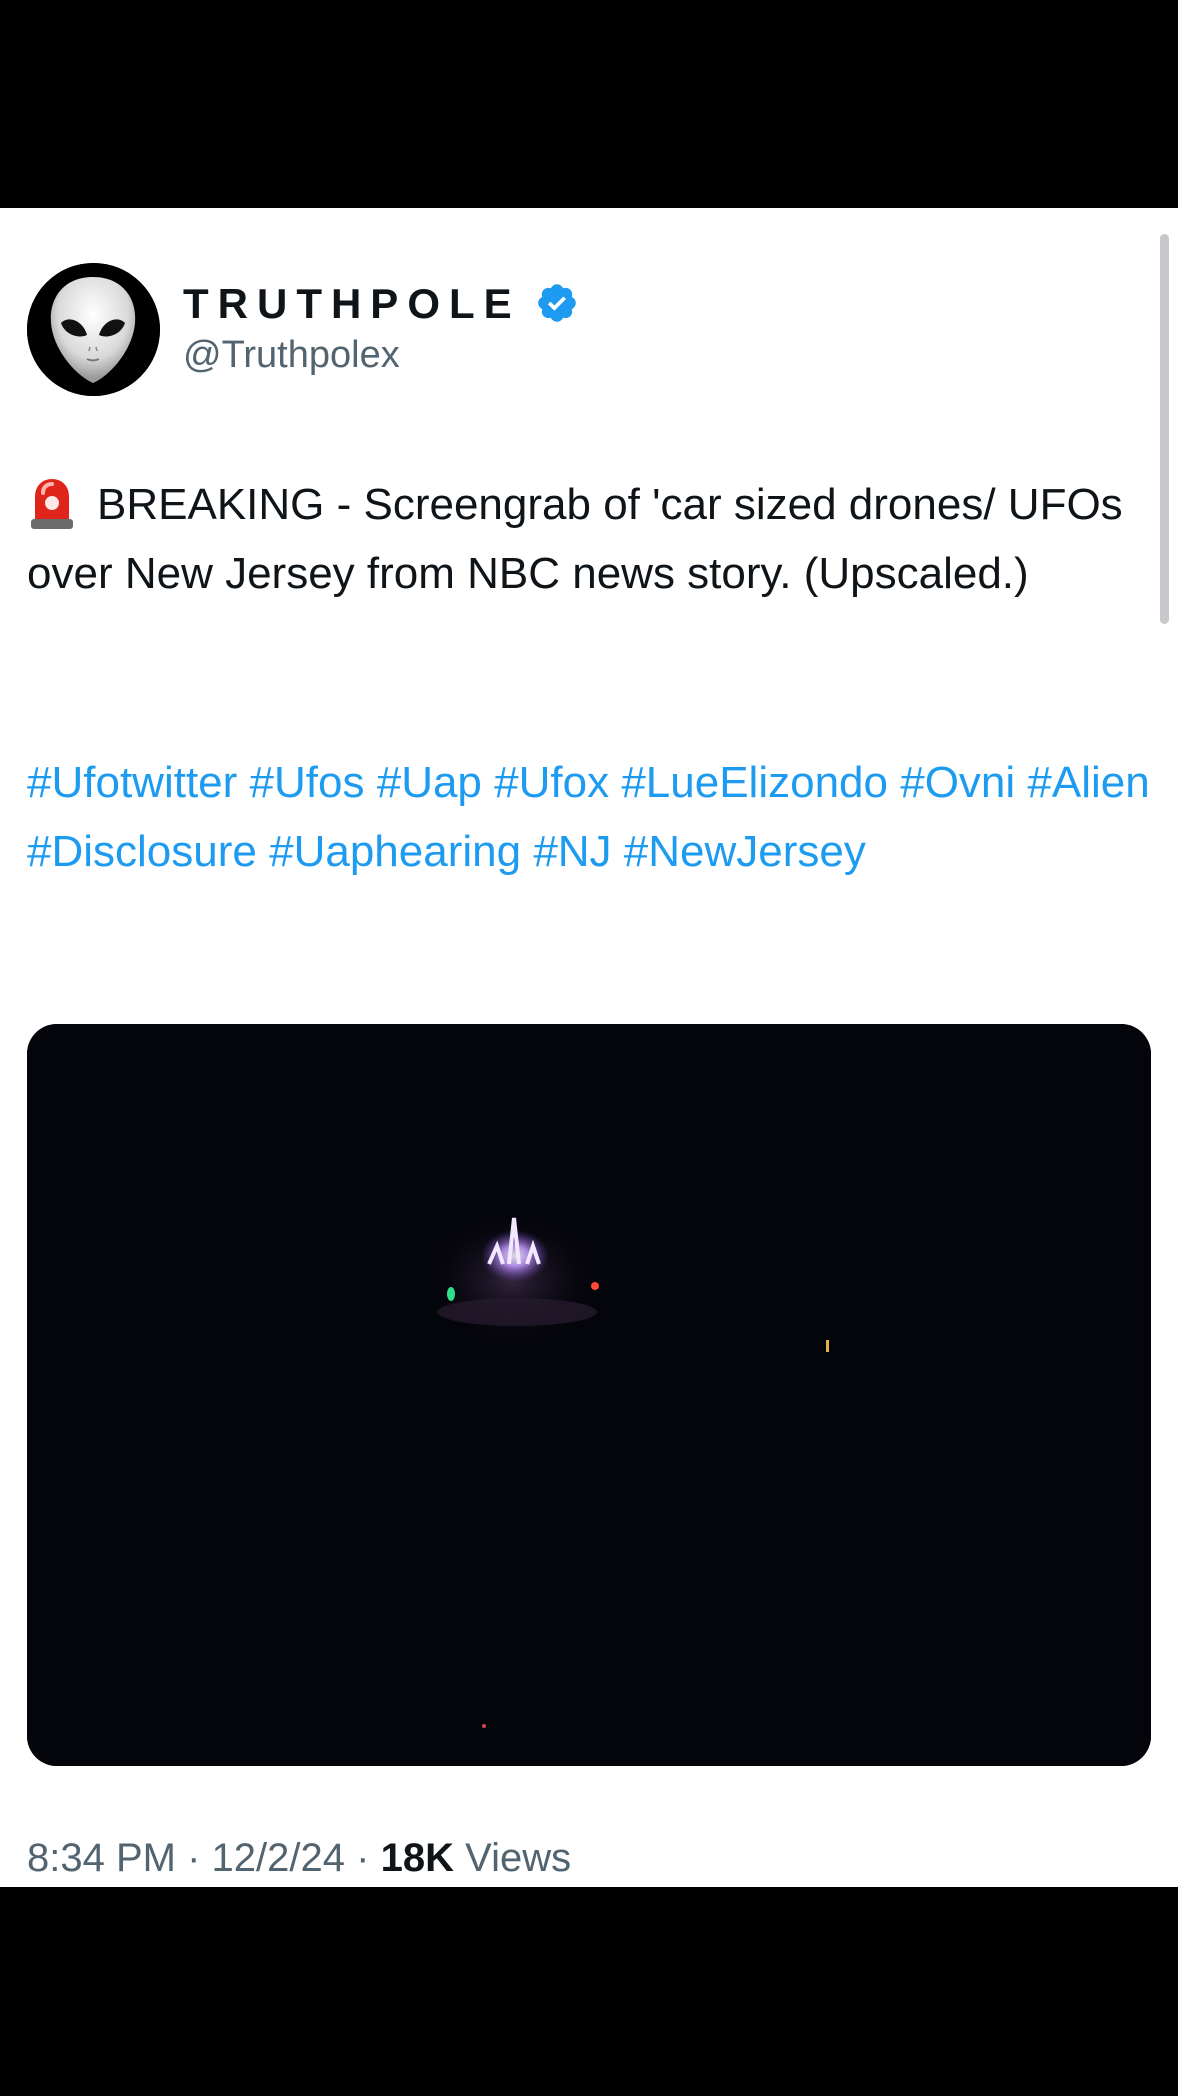  What do you see at coordinates (395, 851) in the screenshot?
I see `hashtag-link: #Uaphearing` at bounding box center [395, 851].